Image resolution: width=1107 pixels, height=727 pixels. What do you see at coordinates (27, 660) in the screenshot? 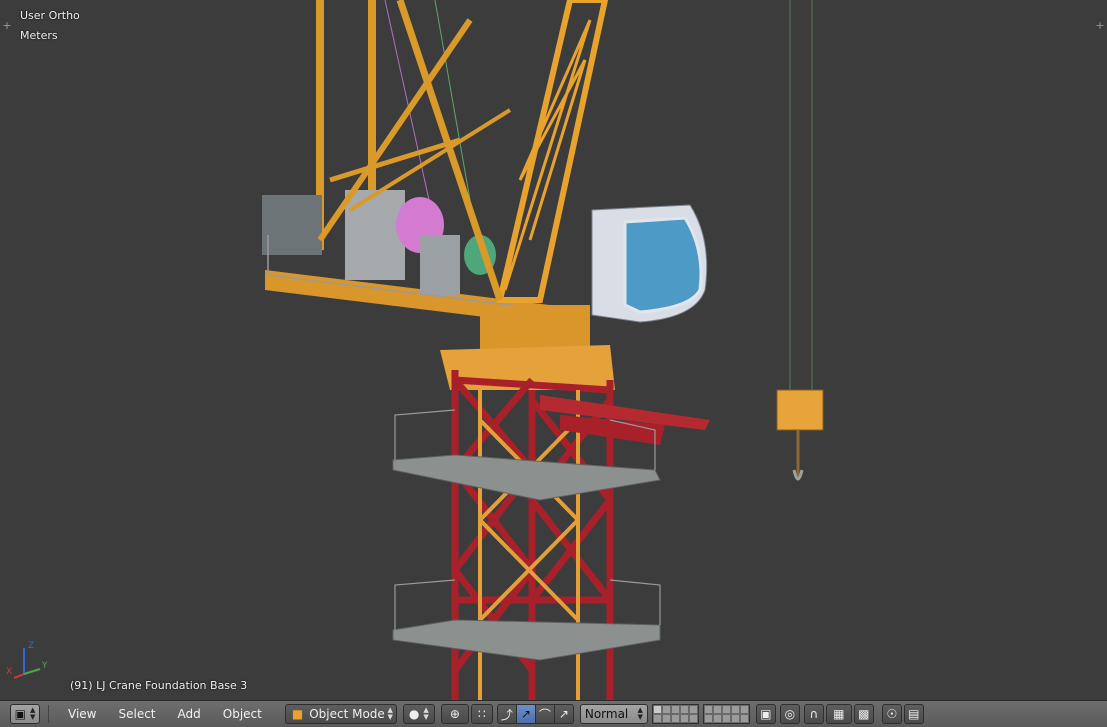
I see `axis-gizmo: Z Y X` at bounding box center [27, 660].